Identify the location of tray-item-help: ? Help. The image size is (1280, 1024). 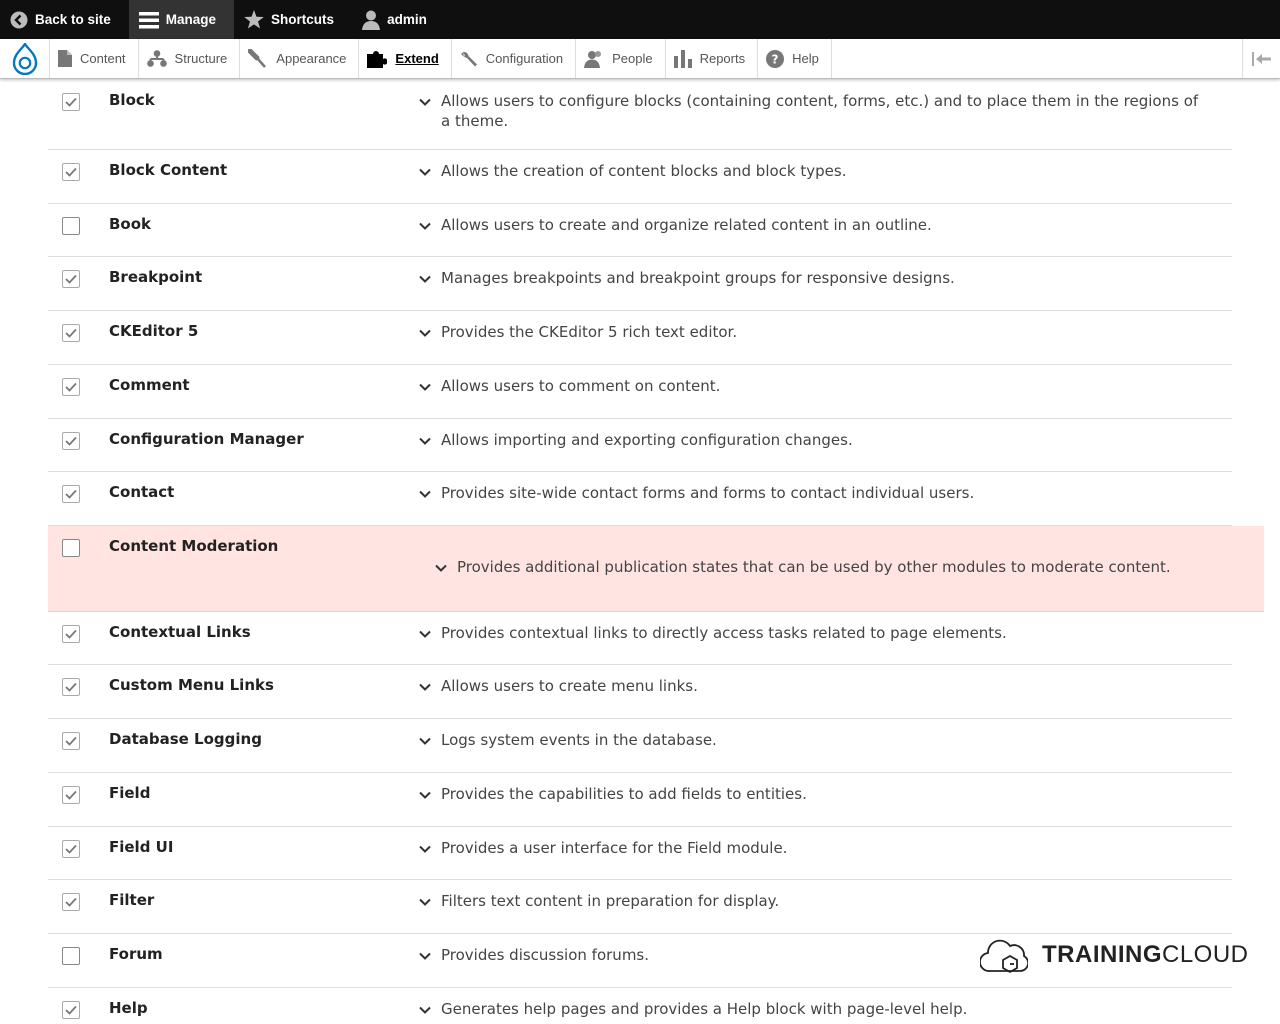
(795, 58).